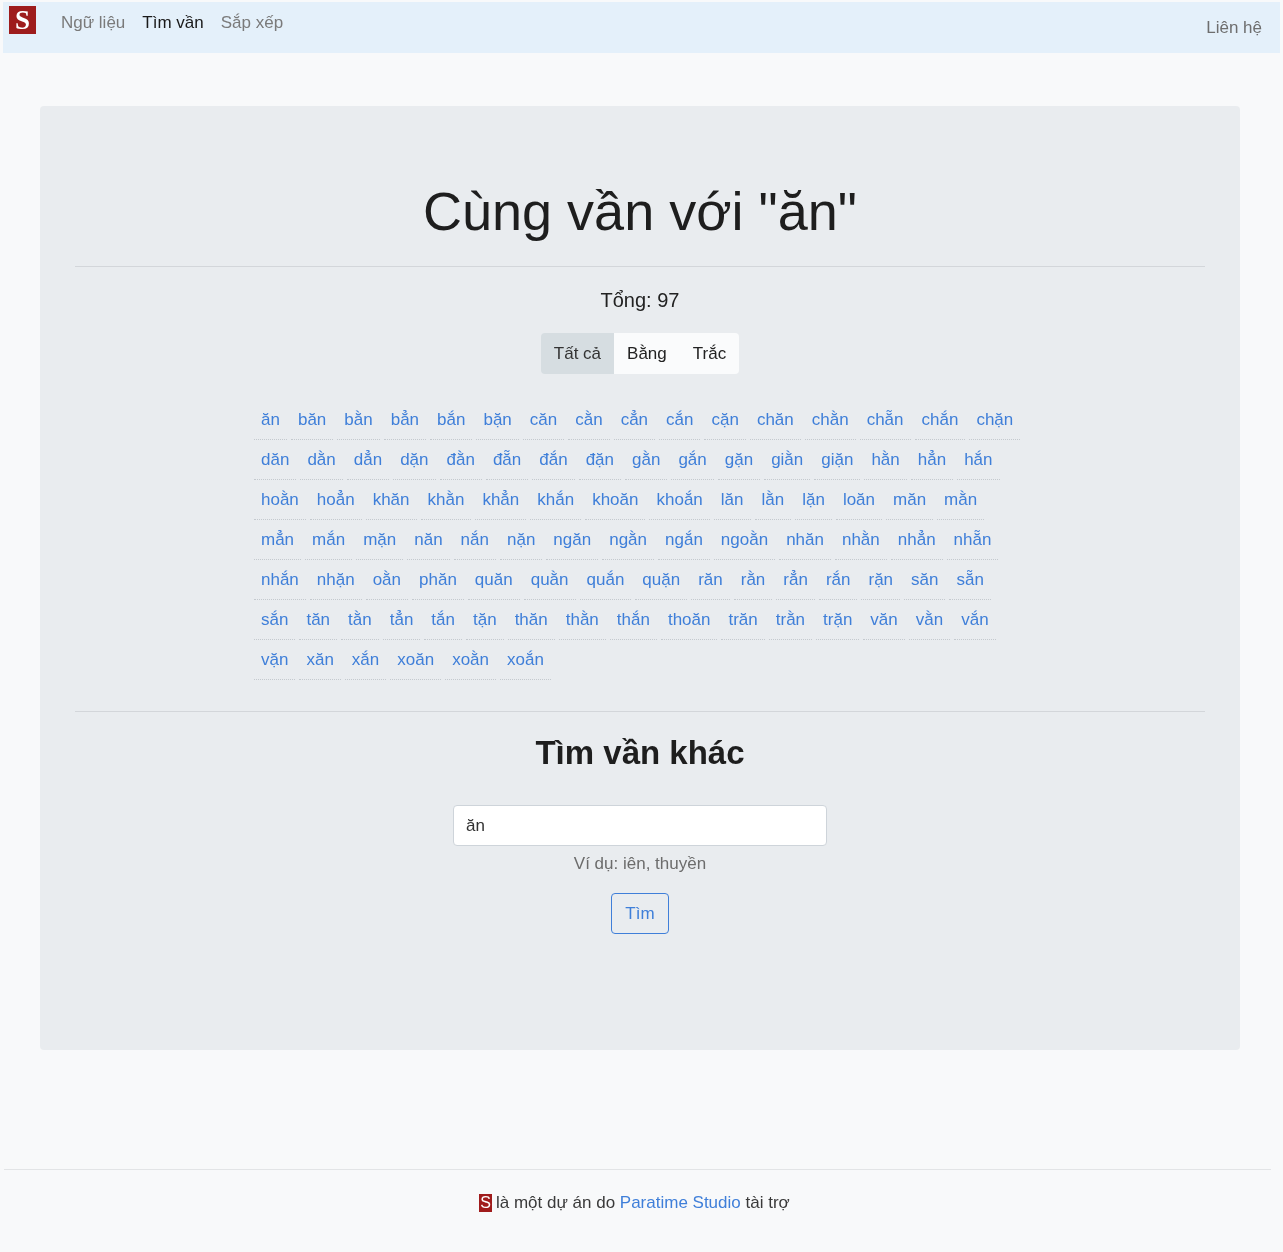 The image size is (1283, 1252). Describe the element at coordinates (838, 621) in the screenshot. I see `rhyme-word-link: trặn` at that location.